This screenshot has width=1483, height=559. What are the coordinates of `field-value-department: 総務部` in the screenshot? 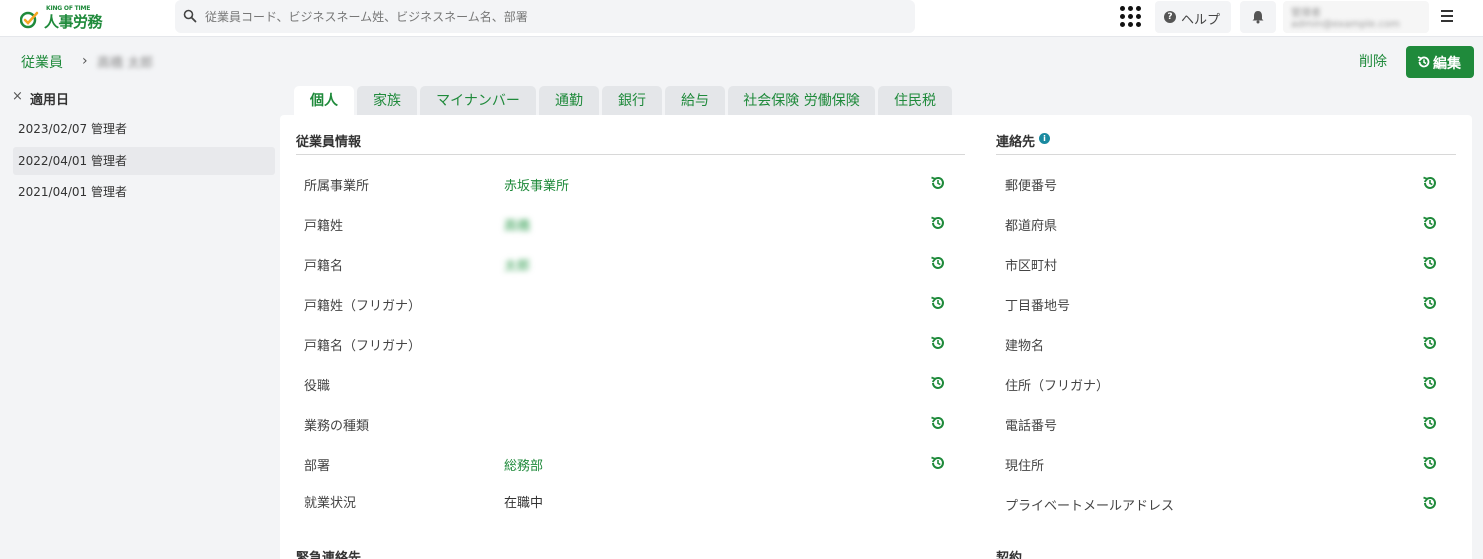 It's located at (523, 464).